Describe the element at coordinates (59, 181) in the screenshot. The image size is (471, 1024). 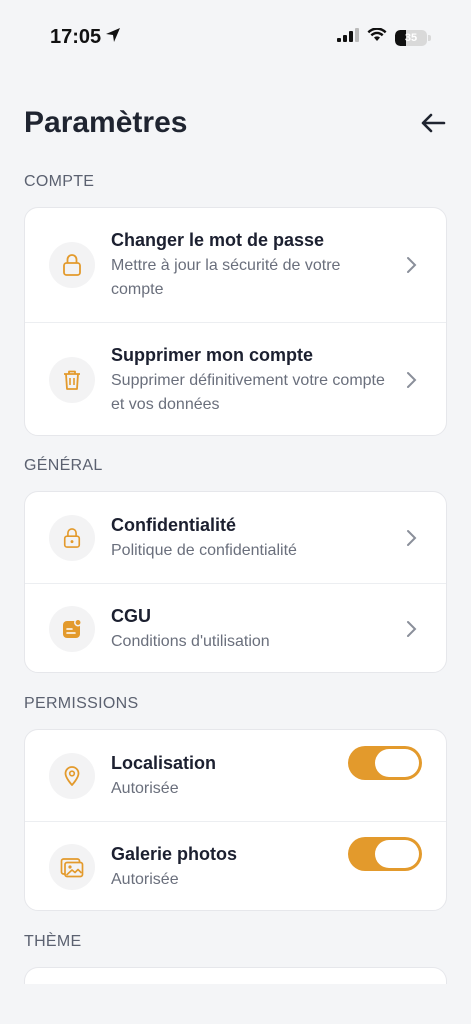
I see `section-label-account: COMPTE` at that location.